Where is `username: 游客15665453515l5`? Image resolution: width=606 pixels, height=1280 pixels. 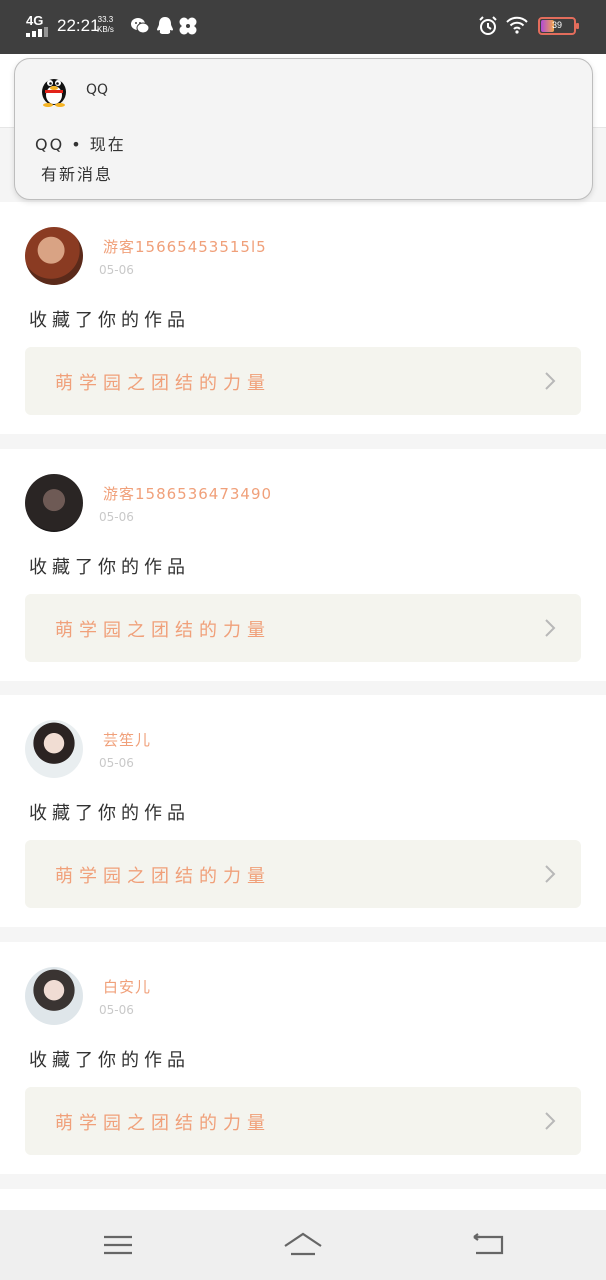 username: 游客15665453515l5 is located at coordinates (185, 246).